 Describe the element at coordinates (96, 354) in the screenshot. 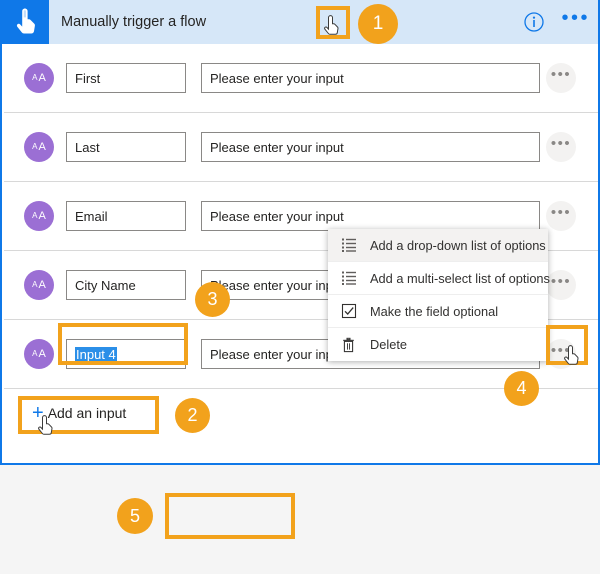

I see `input-label-value: Input 4` at that location.